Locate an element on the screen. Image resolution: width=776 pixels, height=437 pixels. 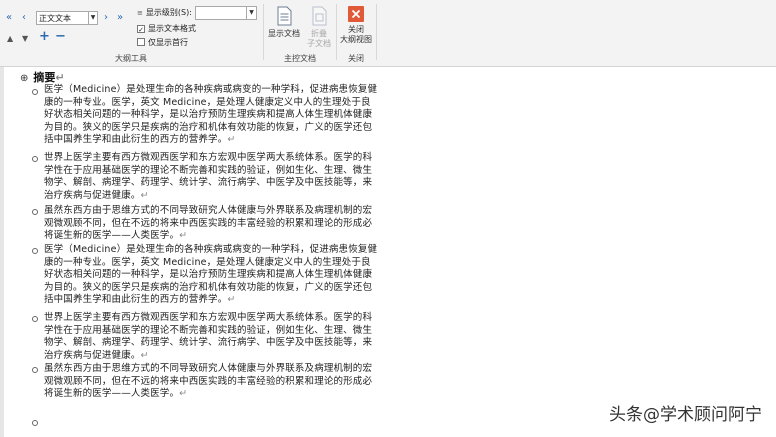
outline-heading: ⊕ 摘要↵ is located at coordinates (42, 77).